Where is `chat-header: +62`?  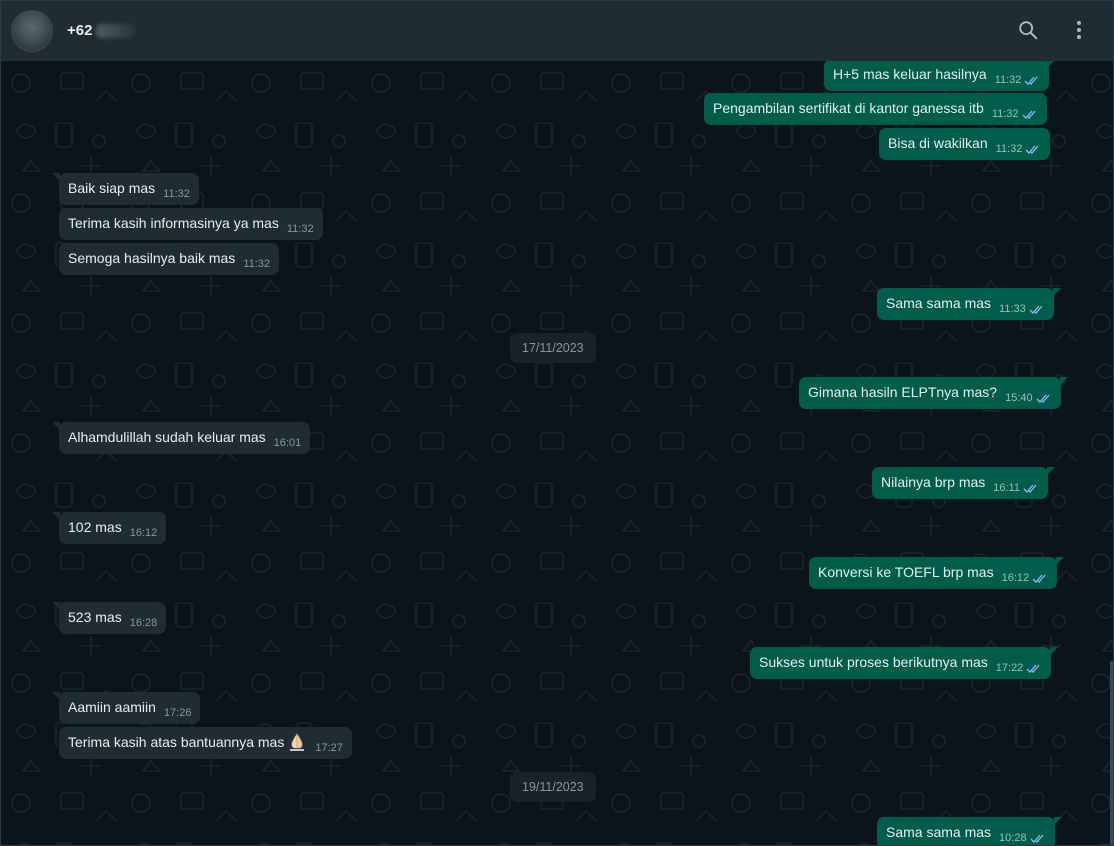 chat-header: +62 is located at coordinates (557, 31).